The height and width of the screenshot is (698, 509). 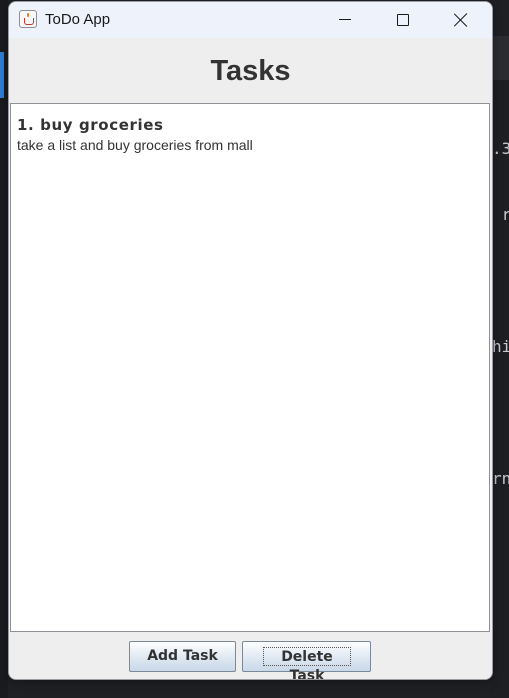 What do you see at coordinates (250, 71) in the screenshot?
I see `page-title: Tasks` at bounding box center [250, 71].